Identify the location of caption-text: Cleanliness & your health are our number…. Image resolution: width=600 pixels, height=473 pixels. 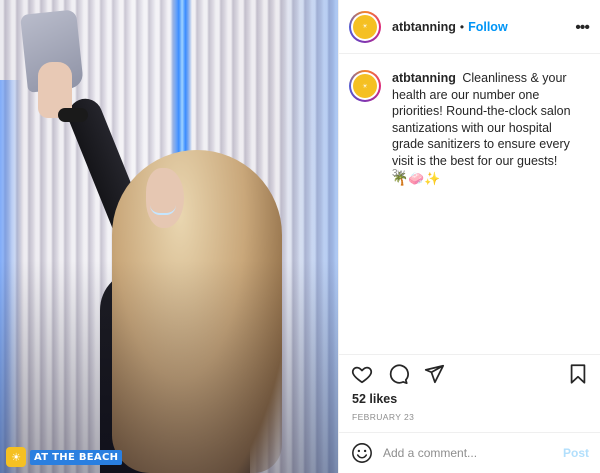
(481, 119).